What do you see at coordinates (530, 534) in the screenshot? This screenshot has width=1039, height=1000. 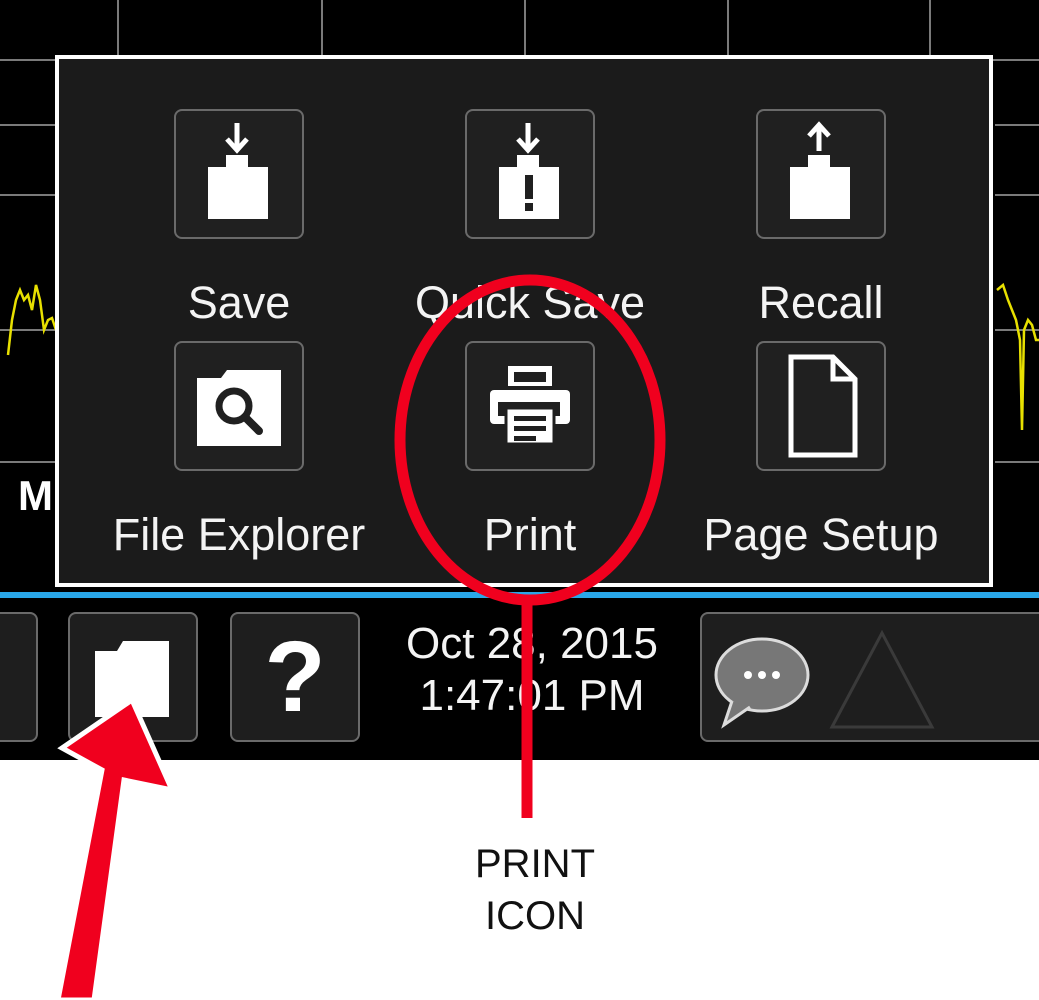 I see `print-label: Print` at bounding box center [530, 534].